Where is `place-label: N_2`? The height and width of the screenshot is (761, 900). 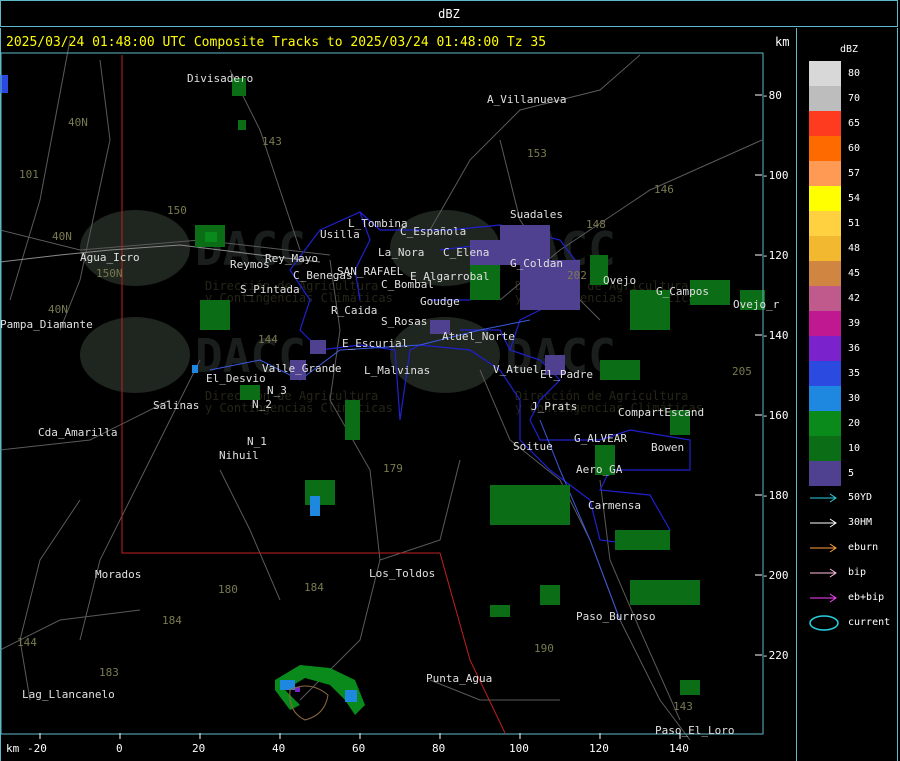
place-label: N_2 is located at coordinates (262, 404).